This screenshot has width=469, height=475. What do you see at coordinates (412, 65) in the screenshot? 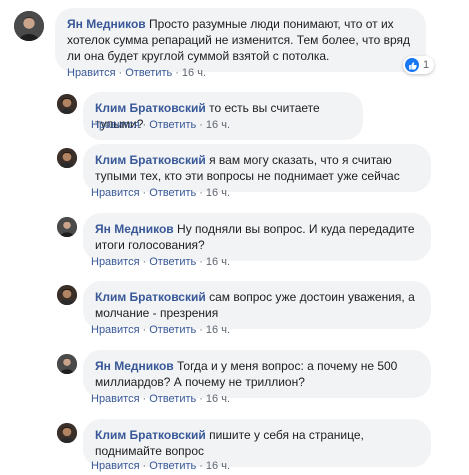
I see `like-icon` at bounding box center [412, 65].